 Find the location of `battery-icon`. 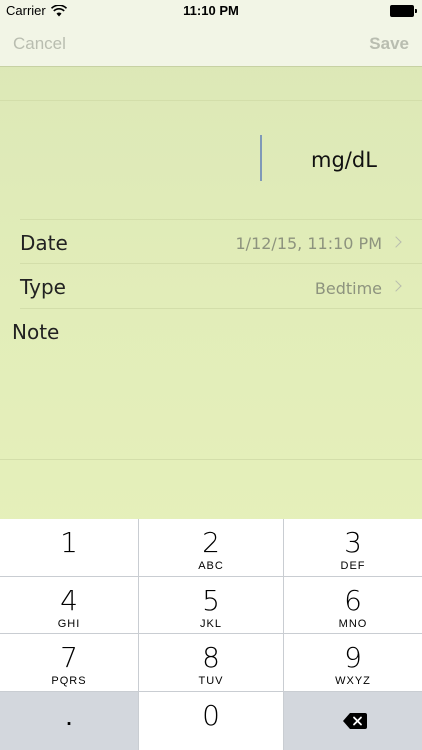

battery-icon is located at coordinates (403, 11).